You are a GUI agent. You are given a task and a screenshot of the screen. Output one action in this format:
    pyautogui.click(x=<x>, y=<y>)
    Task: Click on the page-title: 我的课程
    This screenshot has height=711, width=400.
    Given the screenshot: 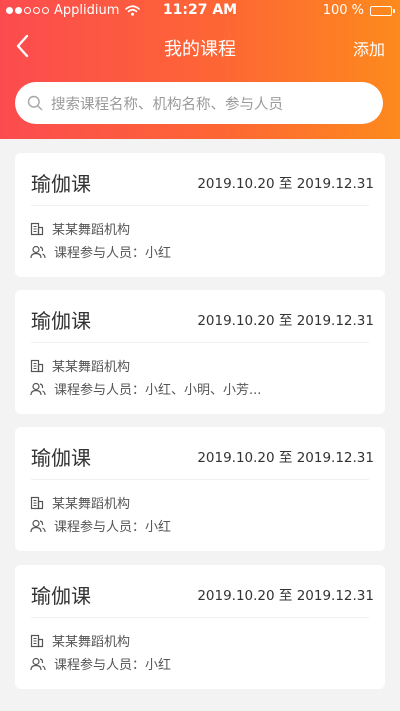 What is the action you would take?
    pyautogui.click(x=200, y=49)
    